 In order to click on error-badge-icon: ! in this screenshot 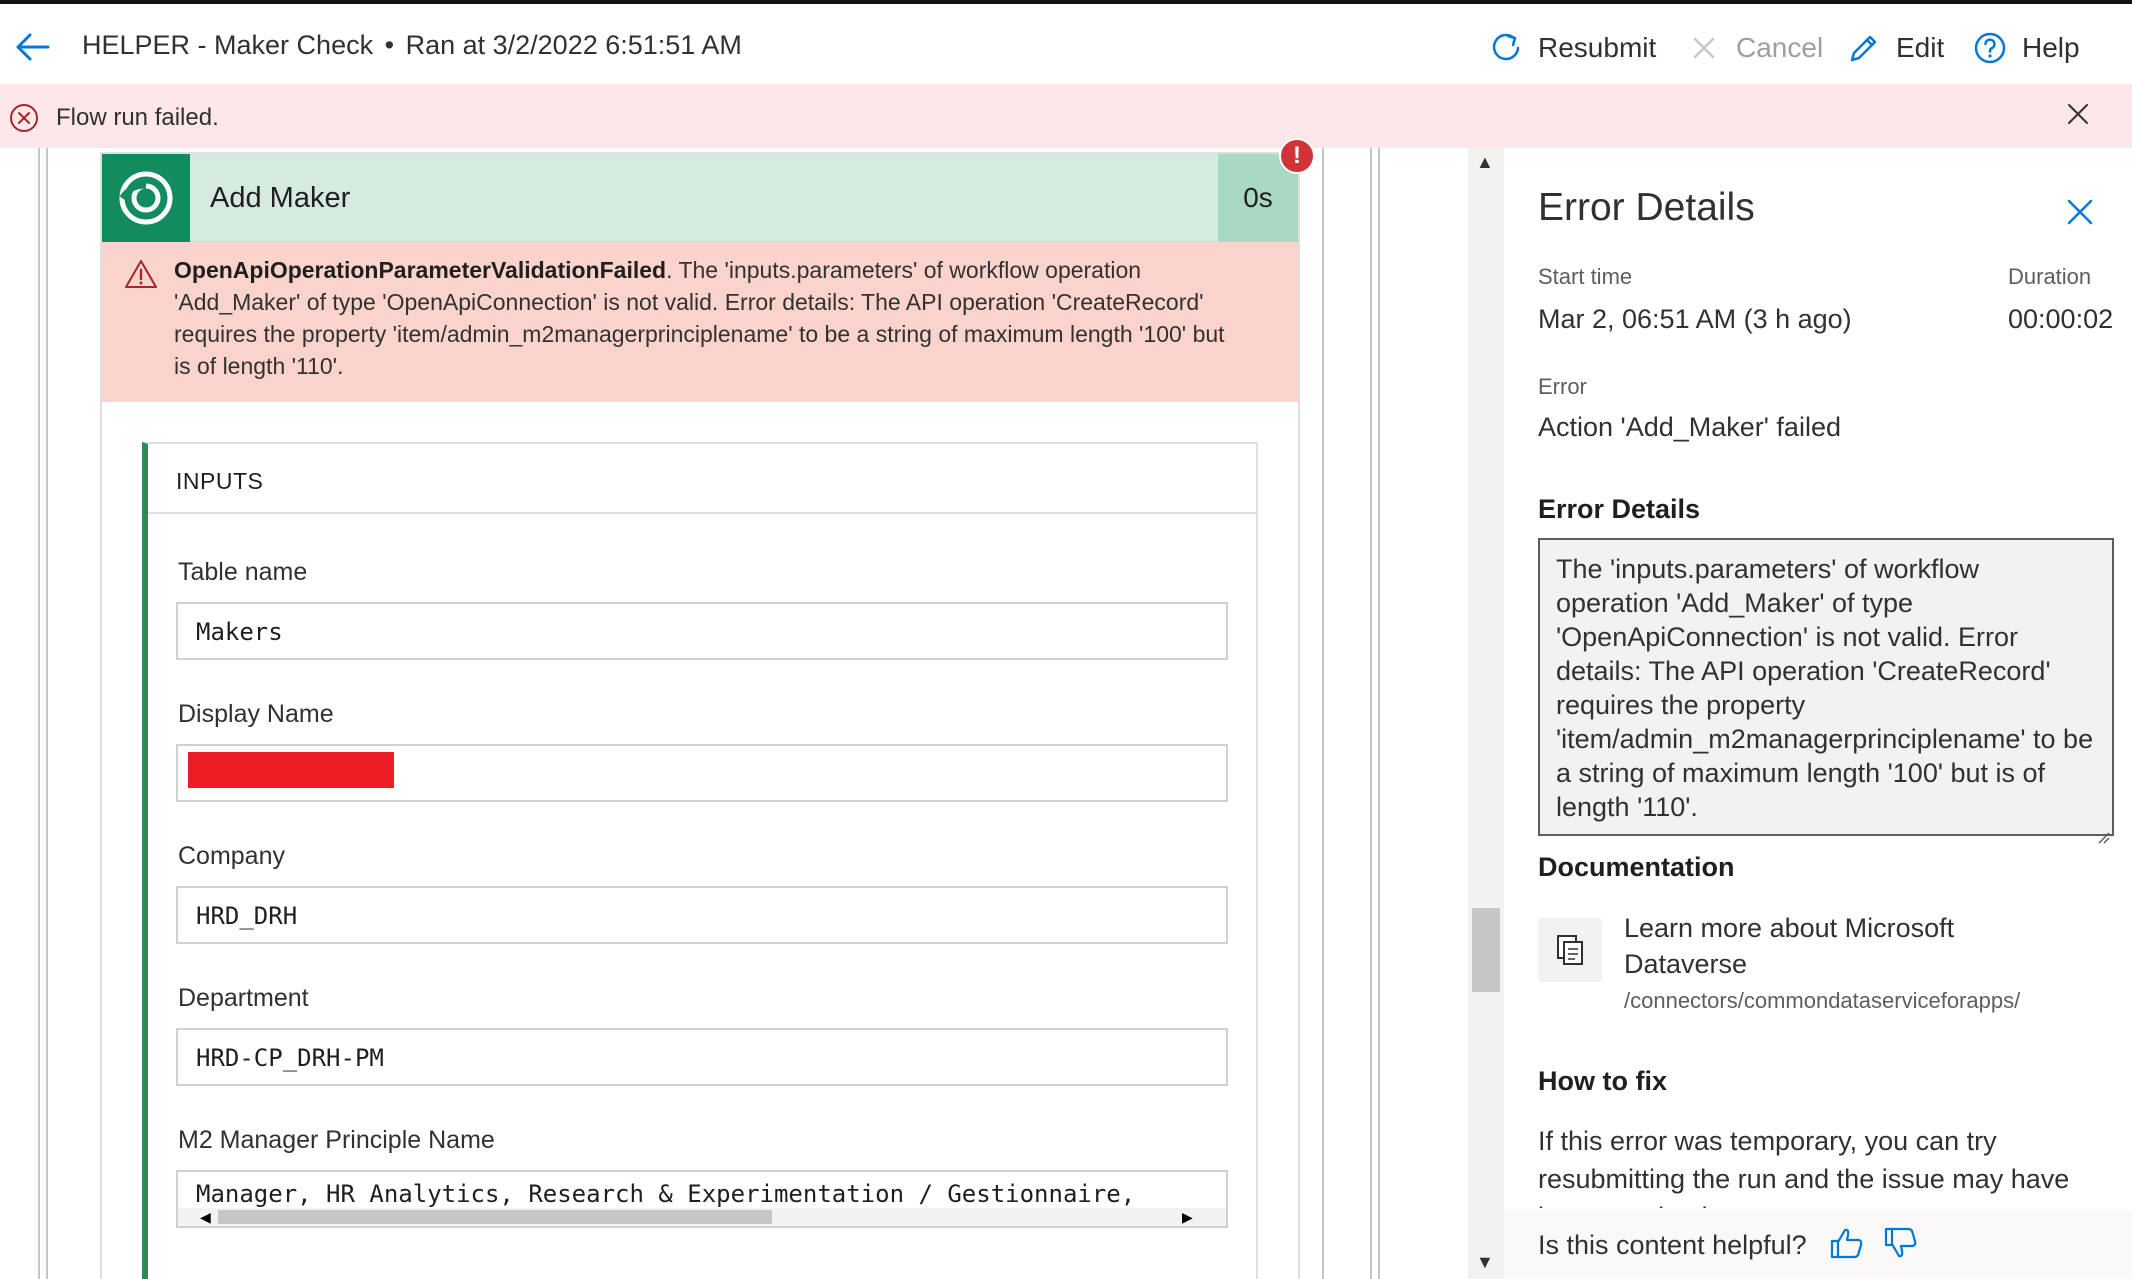, I will do `click(1297, 156)`.